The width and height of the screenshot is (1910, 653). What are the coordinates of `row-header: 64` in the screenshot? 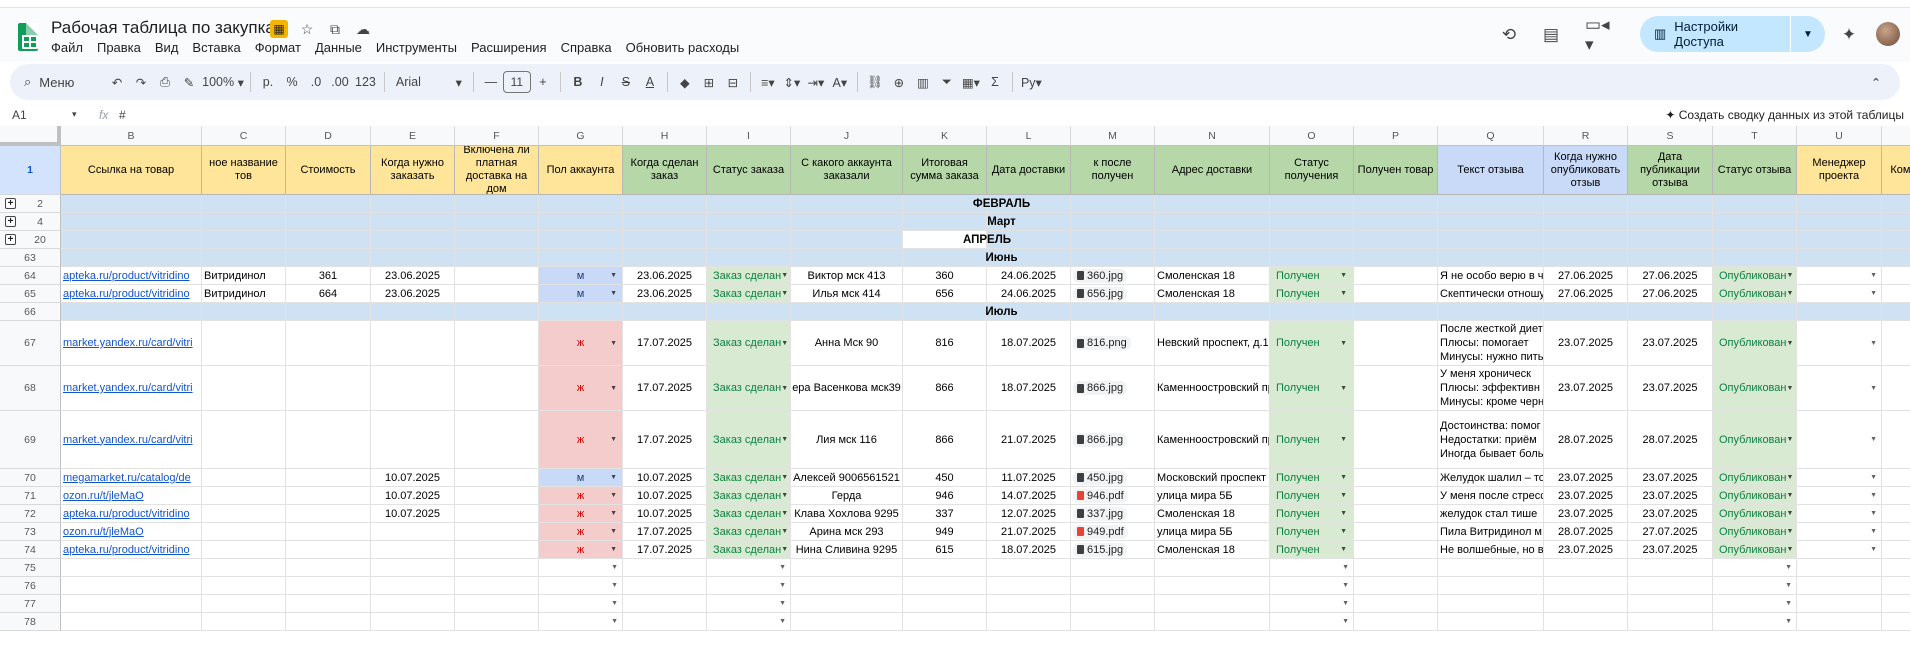 It's located at (30, 276).